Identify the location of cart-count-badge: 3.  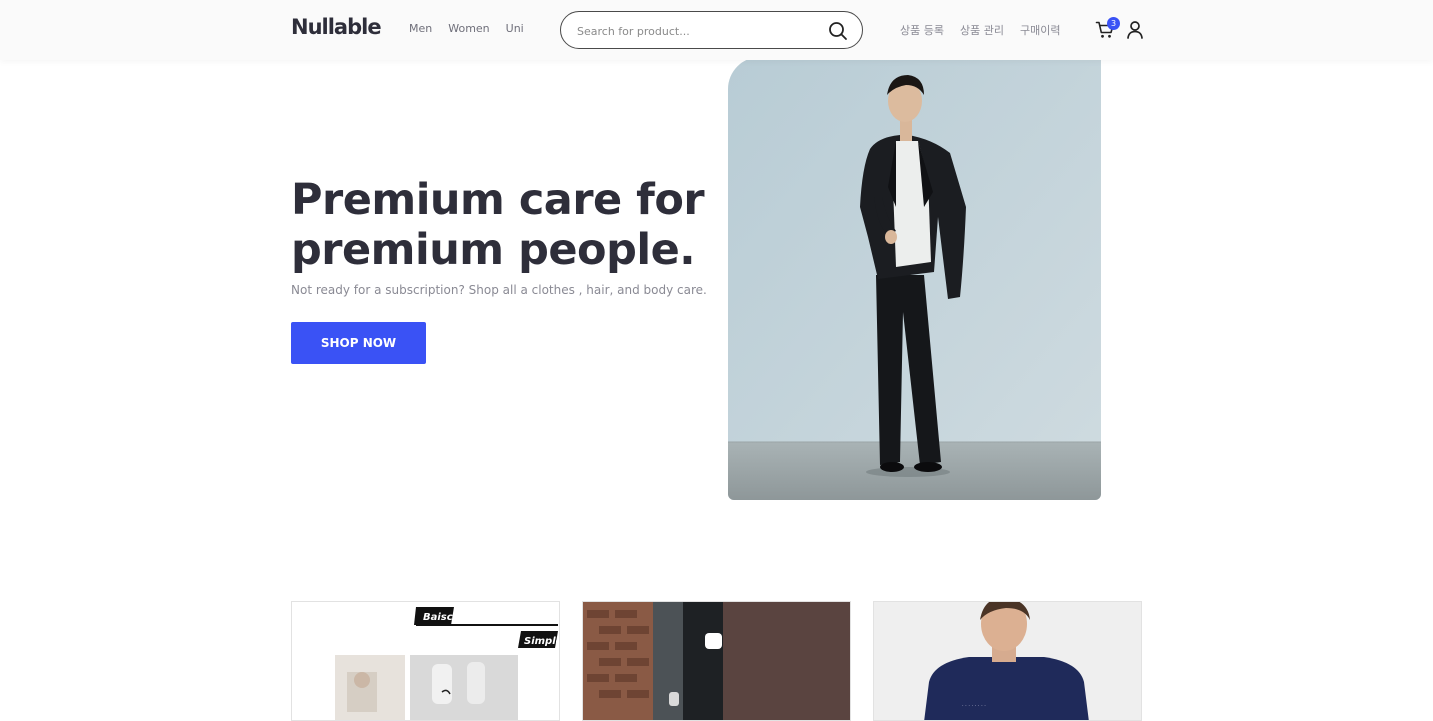
(1113, 23).